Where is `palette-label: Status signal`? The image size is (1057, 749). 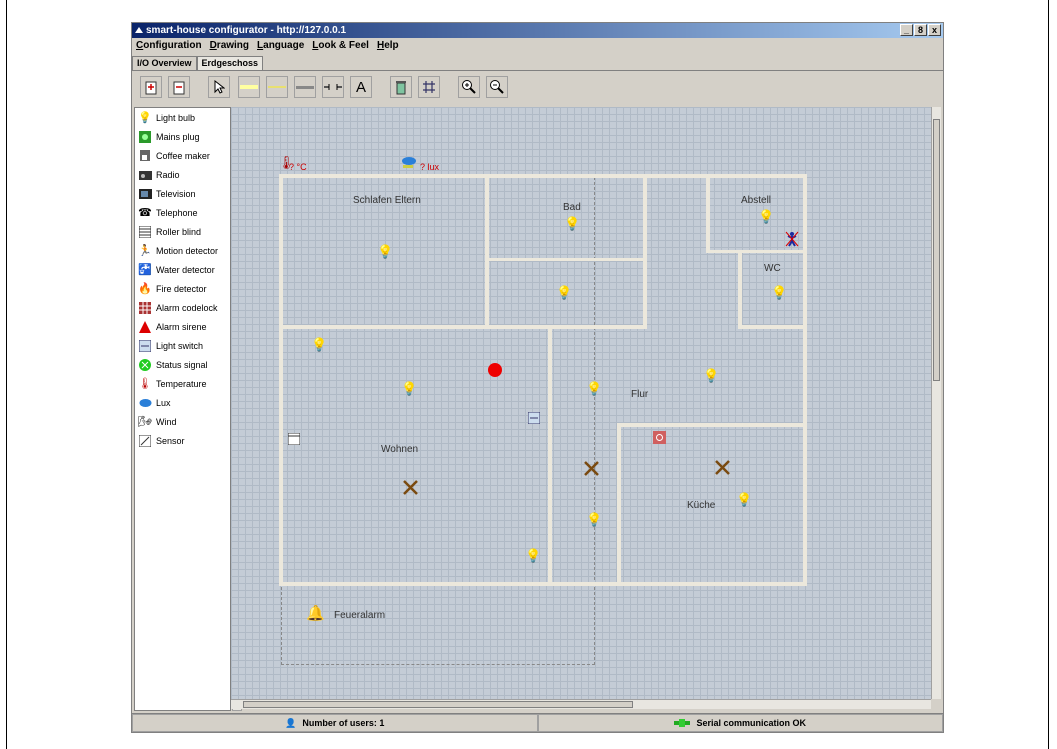 palette-label: Status signal is located at coordinates (182, 364).